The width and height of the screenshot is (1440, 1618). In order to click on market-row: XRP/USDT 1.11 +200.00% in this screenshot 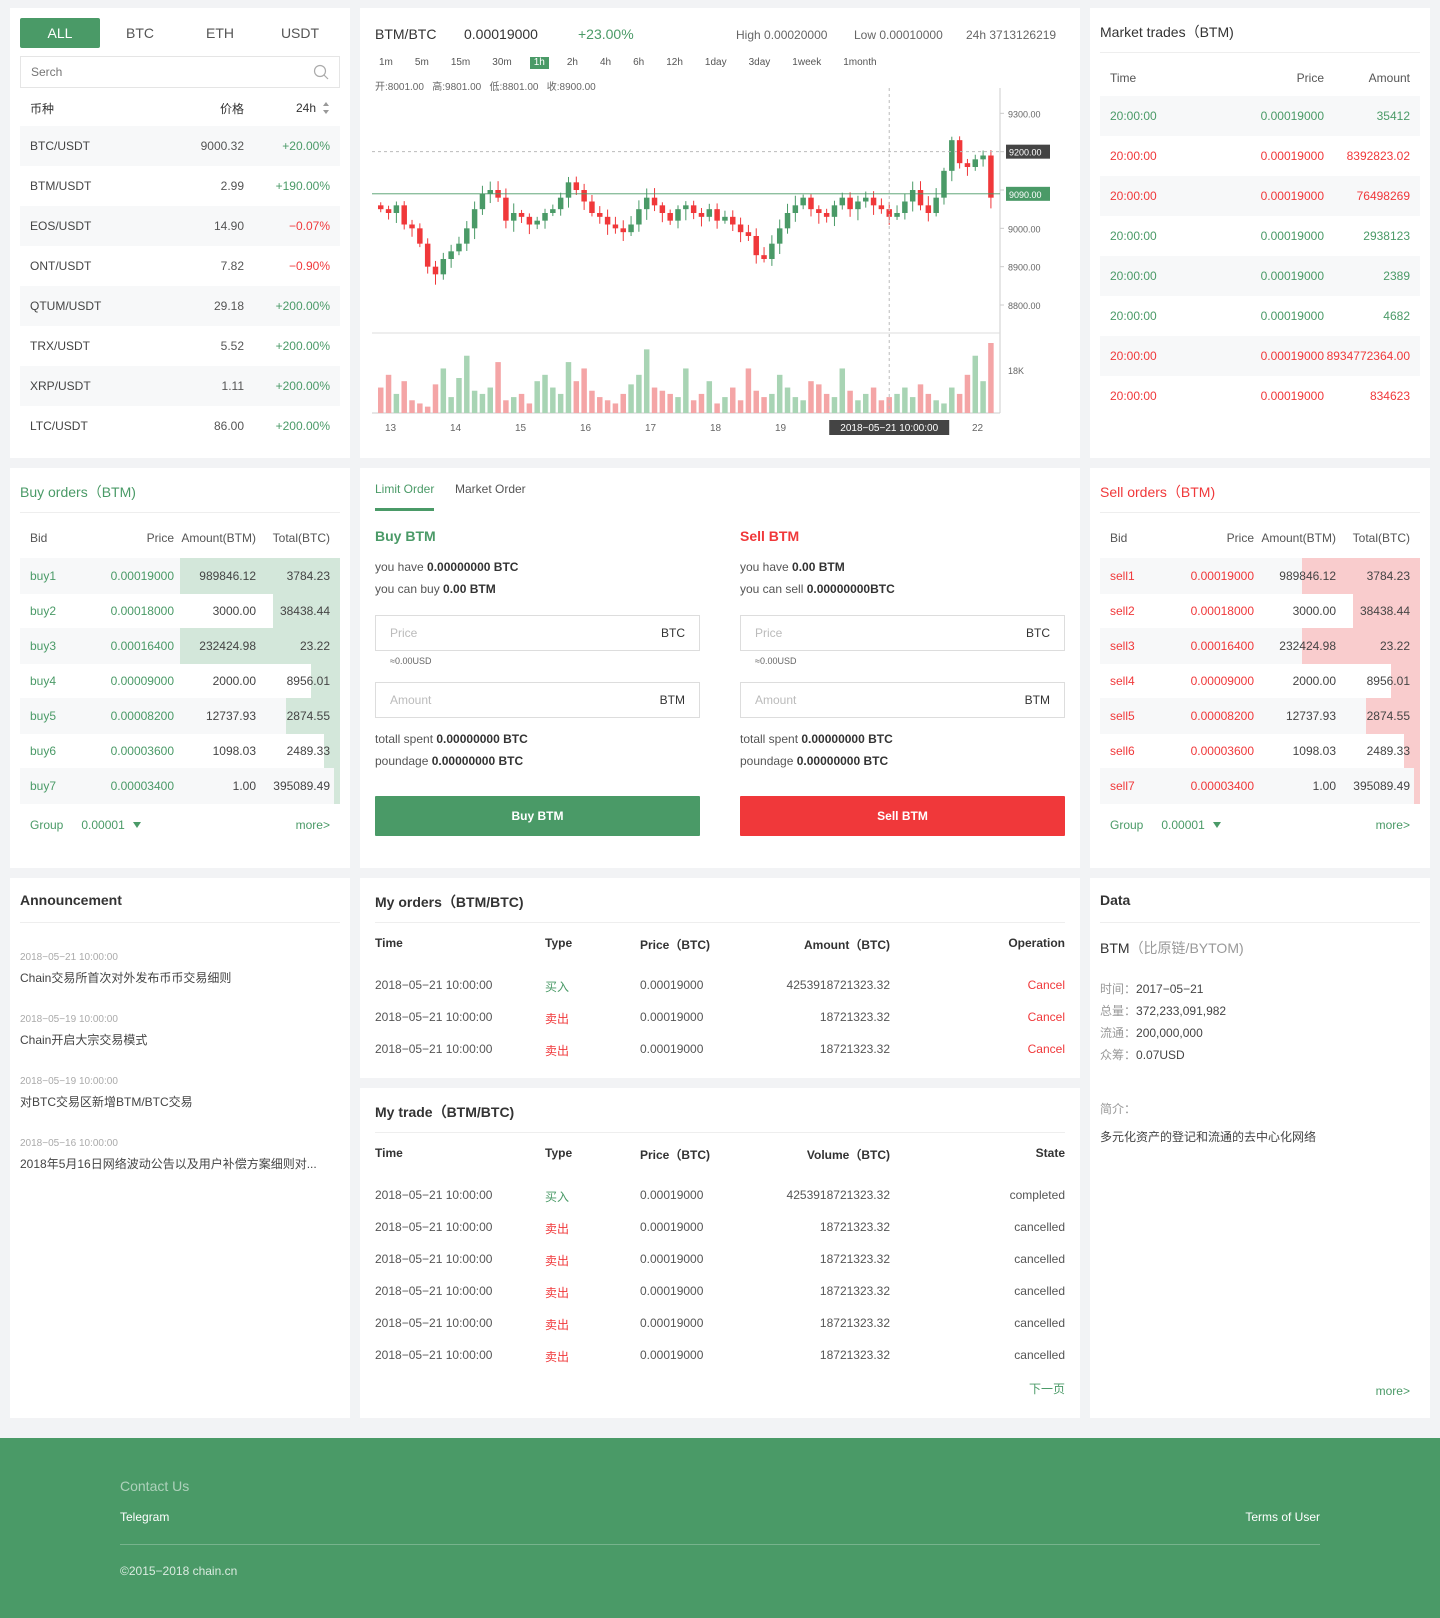, I will do `click(180, 386)`.